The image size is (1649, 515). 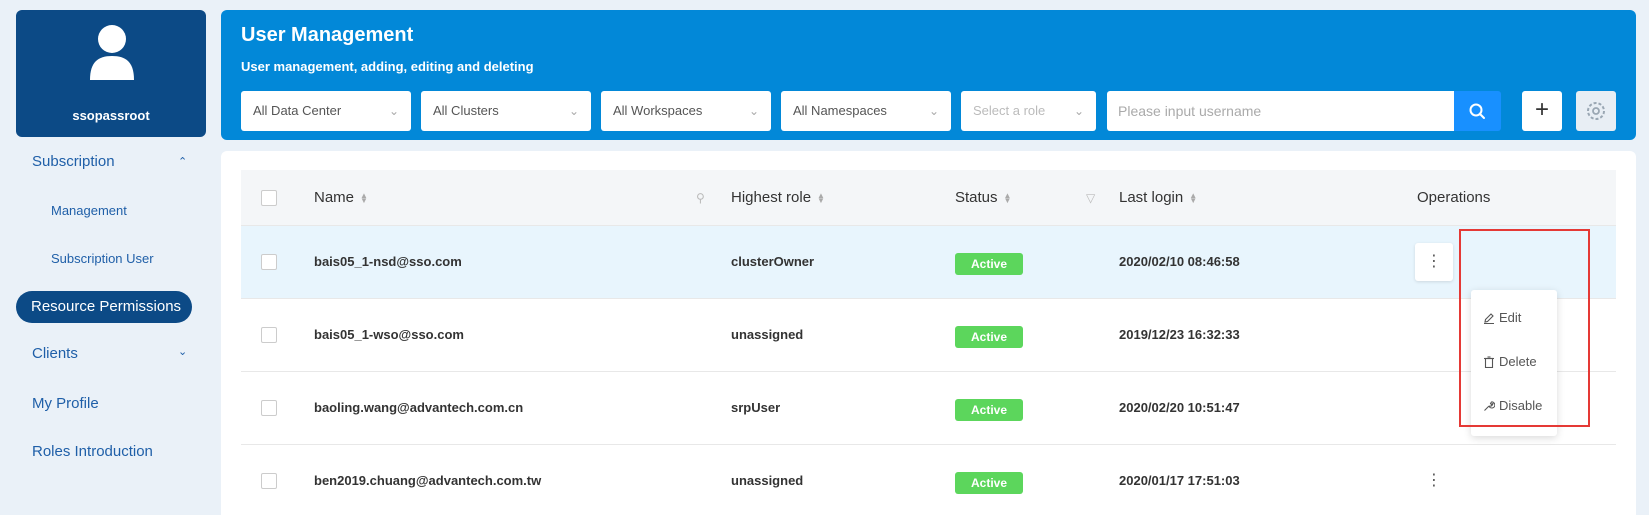 What do you see at coordinates (1009, 110) in the screenshot?
I see `role-select-placeholder: Select a role` at bounding box center [1009, 110].